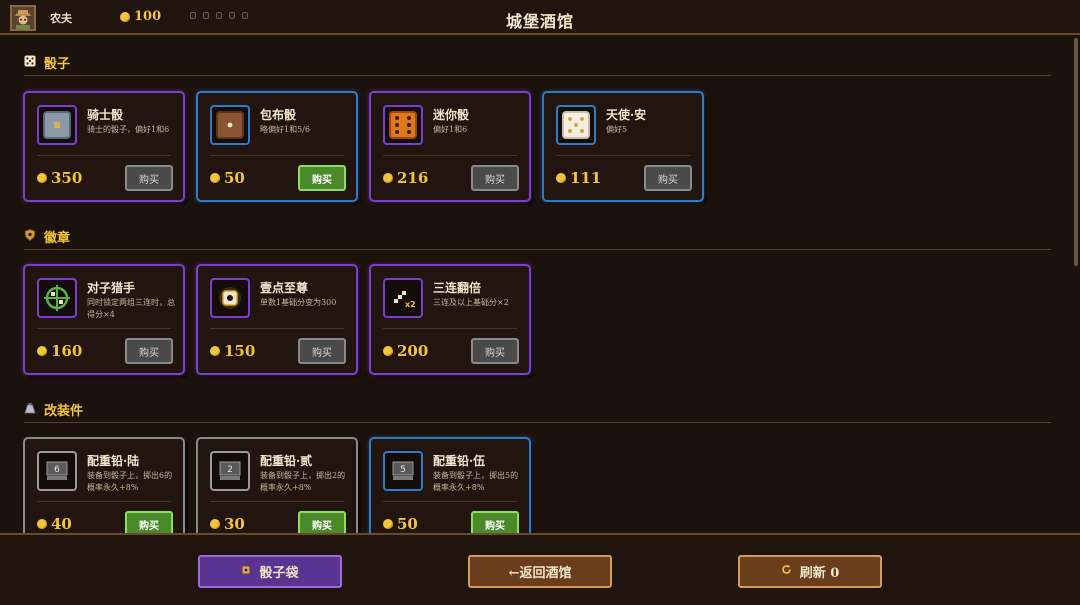 The height and width of the screenshot is (605, 1080). Describe the element at coordinates (819, 573) in the screenshot. I see `refresh-label: 刷新 0` at that location.